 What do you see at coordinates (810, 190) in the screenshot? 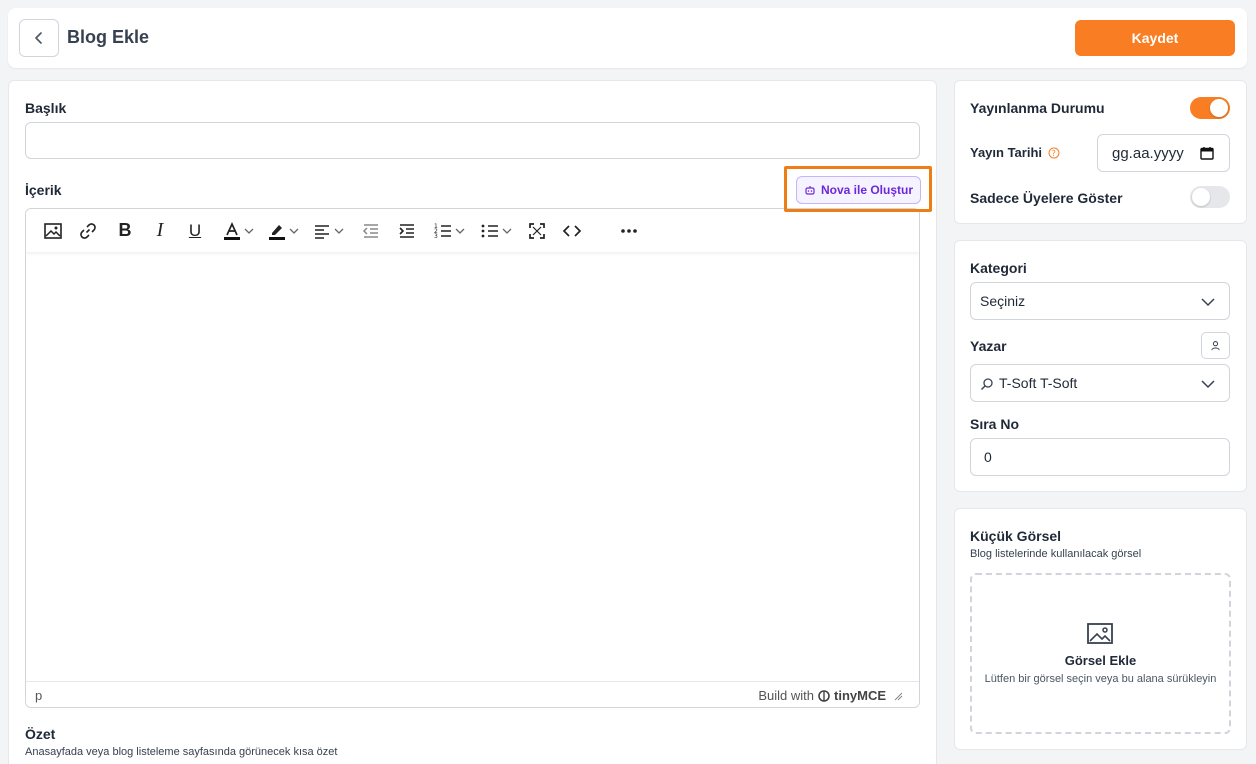
I see `robot-icon` at bounding box center [810, 190].